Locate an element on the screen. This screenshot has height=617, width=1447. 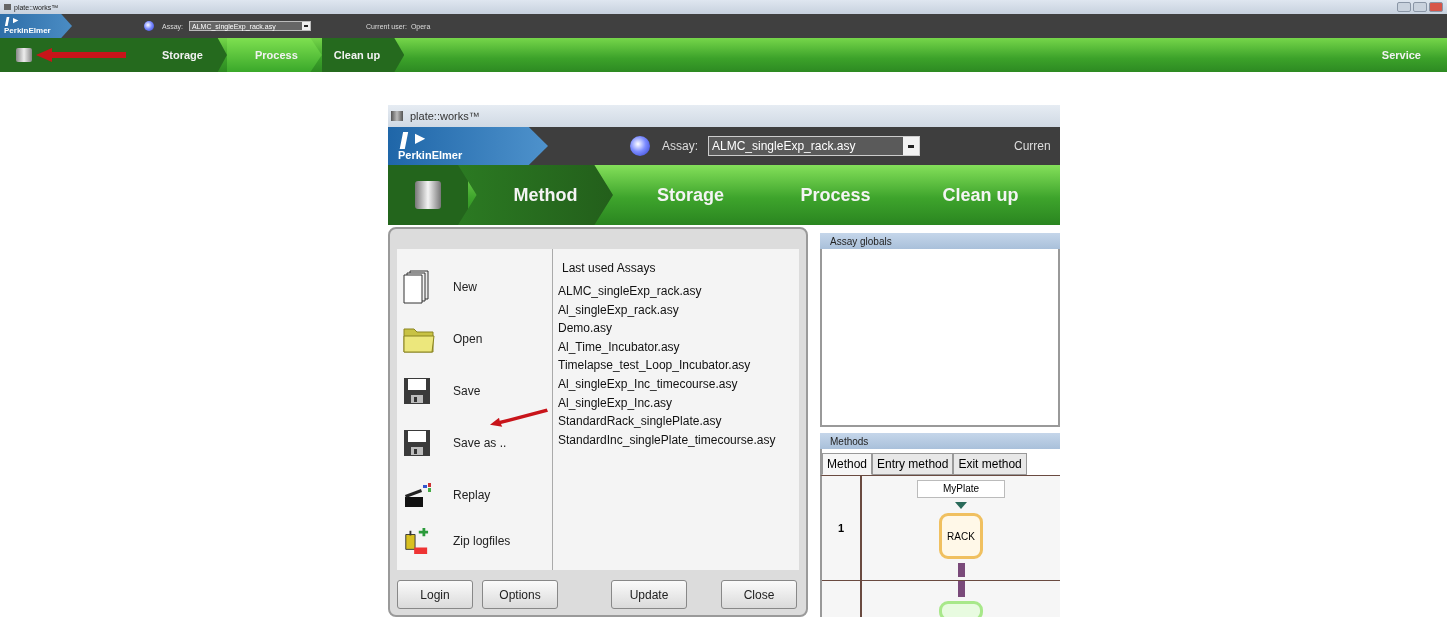
menu-item: Zip logfiles is located at coordinates (474, 541).